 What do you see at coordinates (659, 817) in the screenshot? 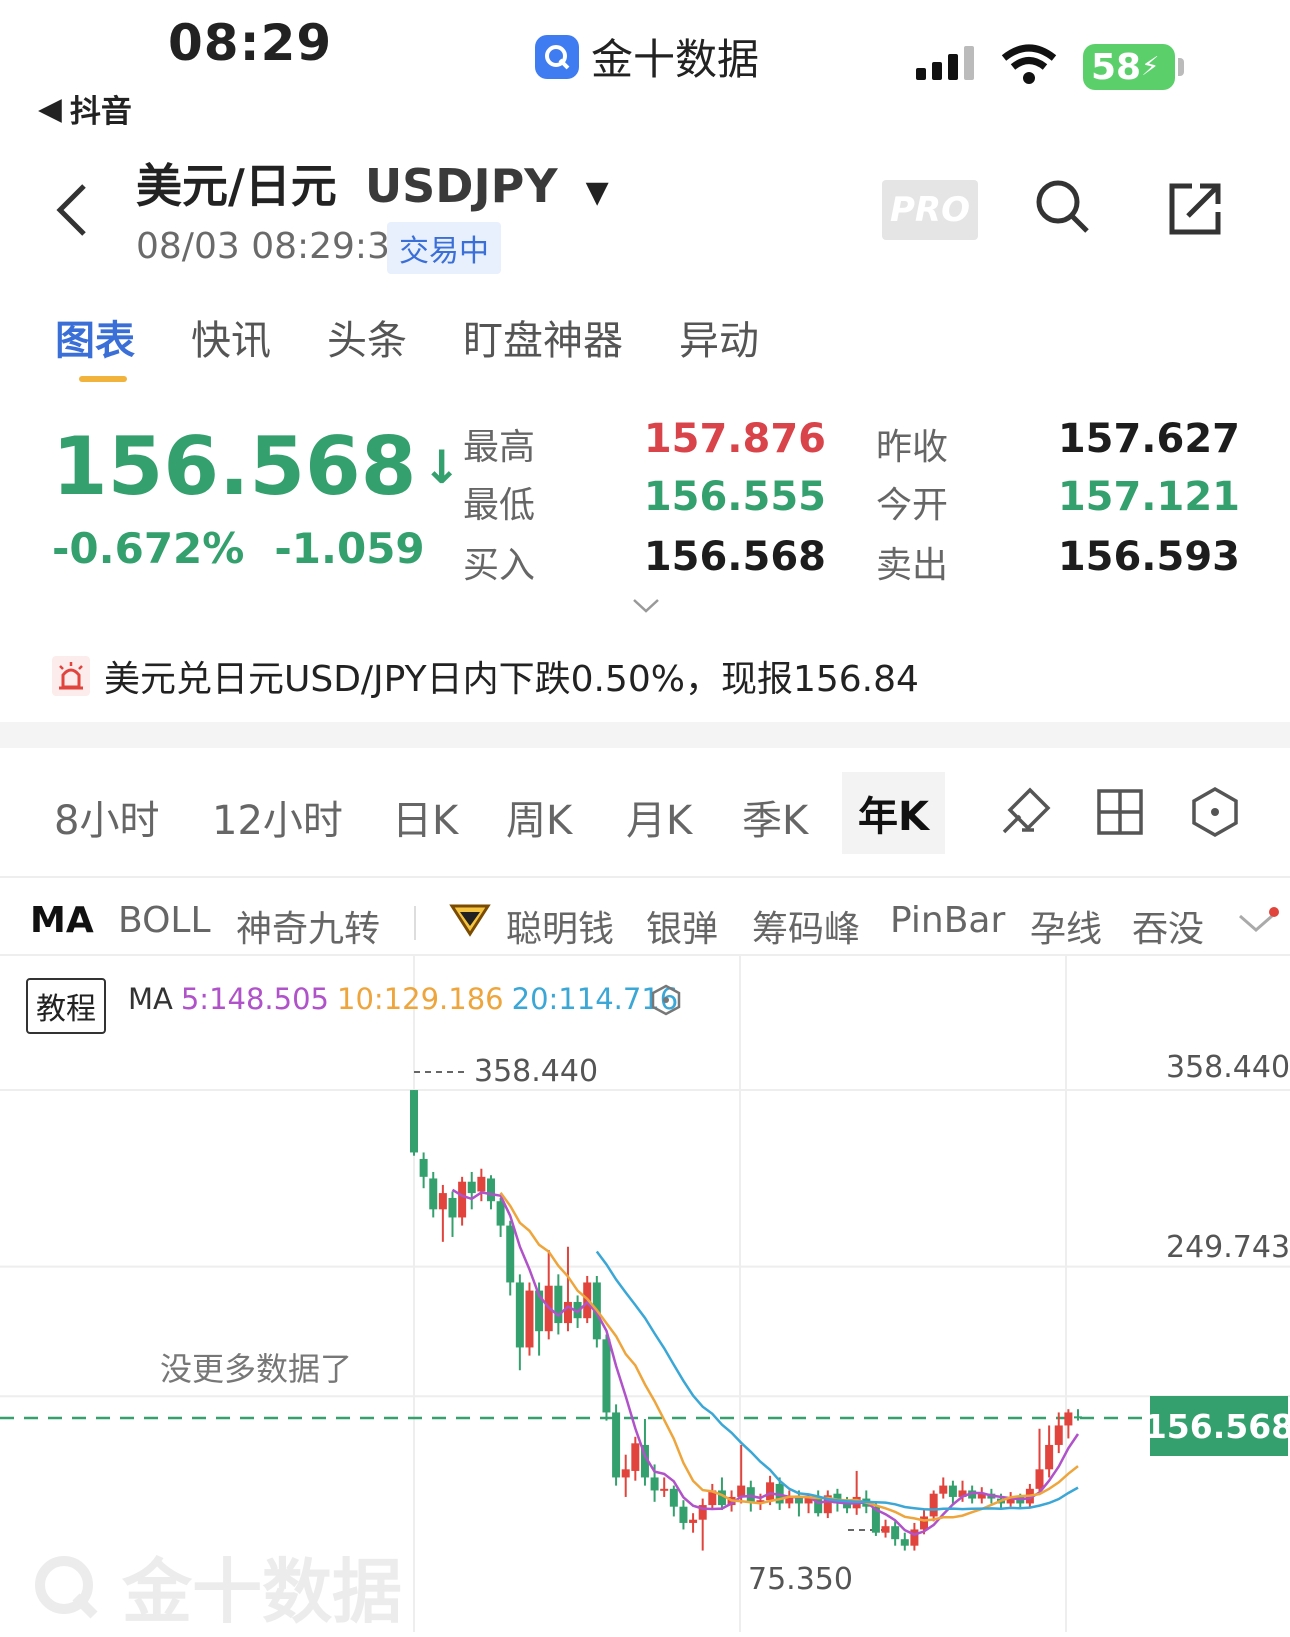
I see `period-monthly: 月K` at bounding box center [659, 817].